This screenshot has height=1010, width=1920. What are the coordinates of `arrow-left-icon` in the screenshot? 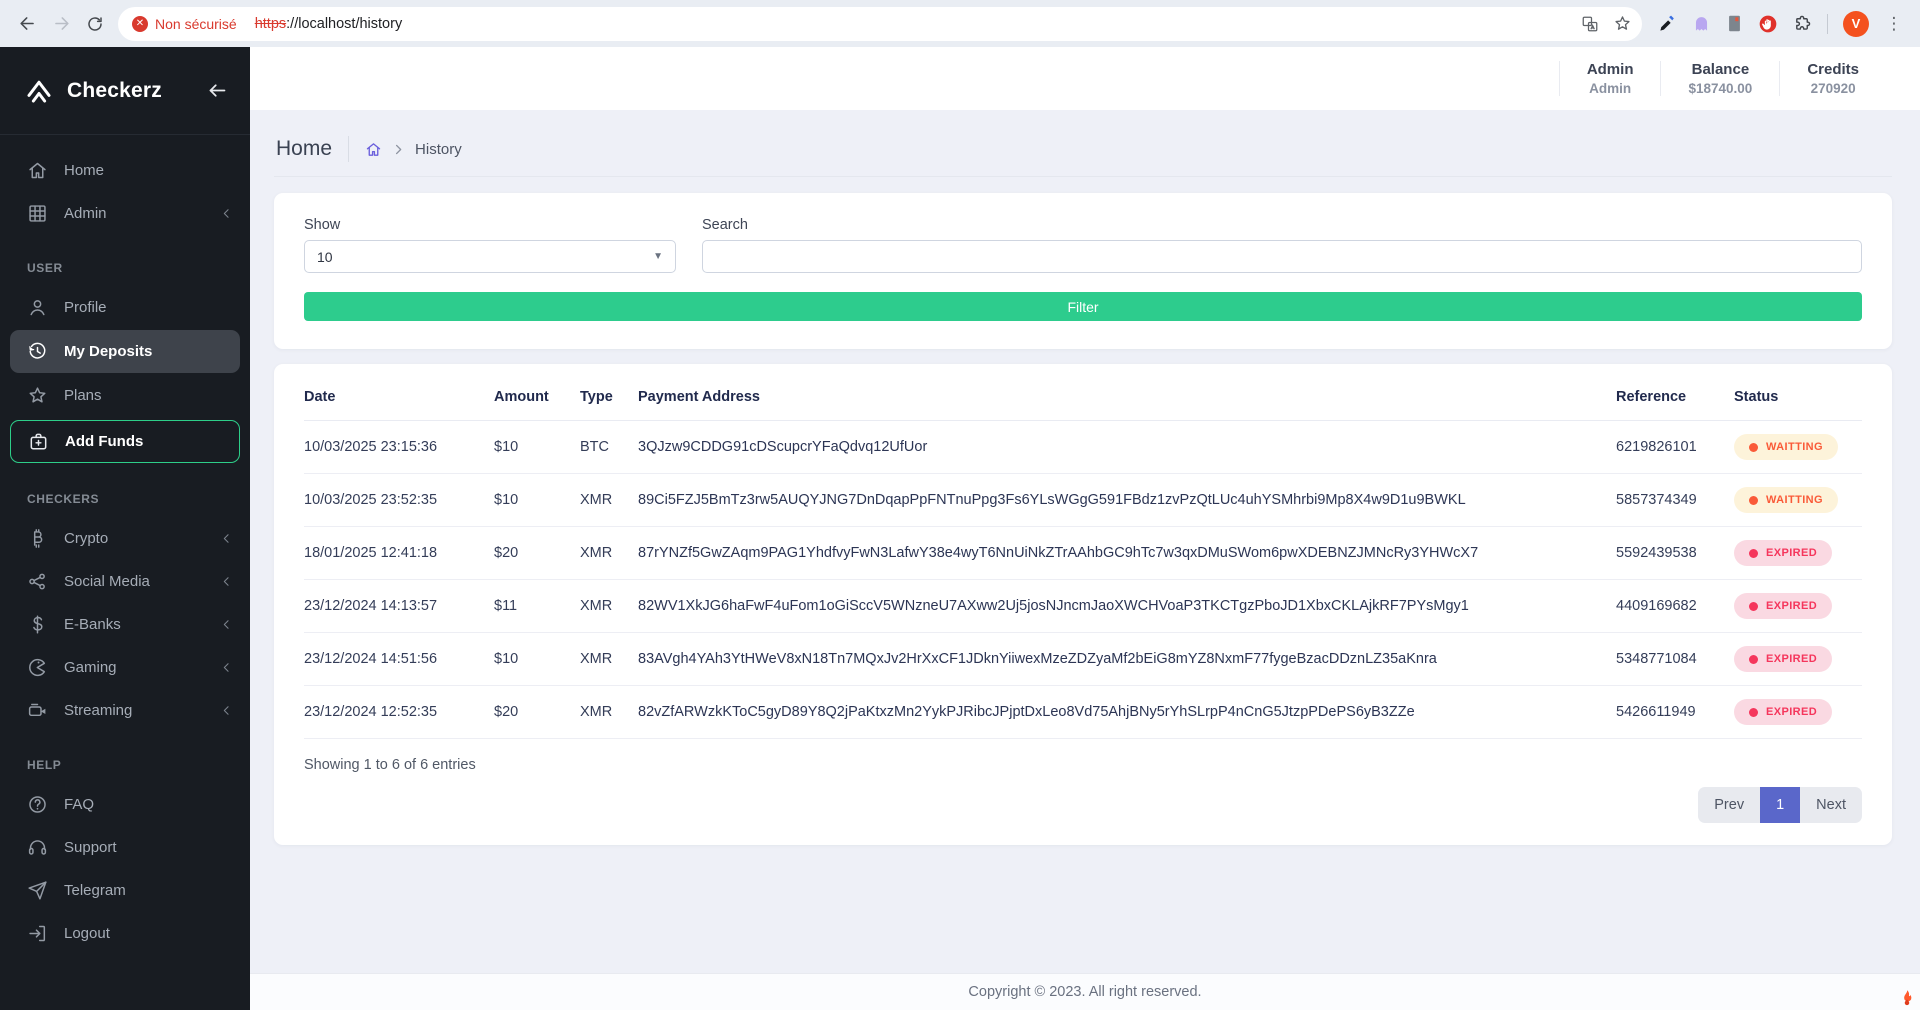 It's located at (217, 90).